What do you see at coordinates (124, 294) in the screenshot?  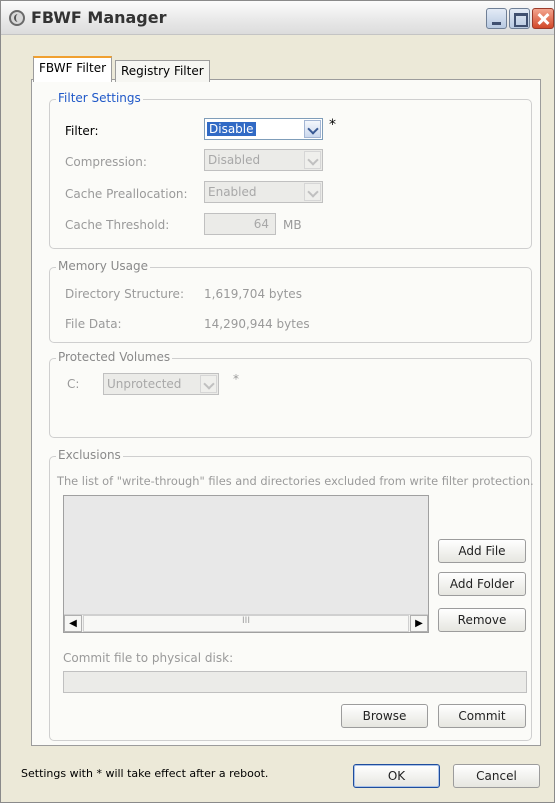 I see `directory-structure-label: Directory Structure:` at bounding box center [124, 294].